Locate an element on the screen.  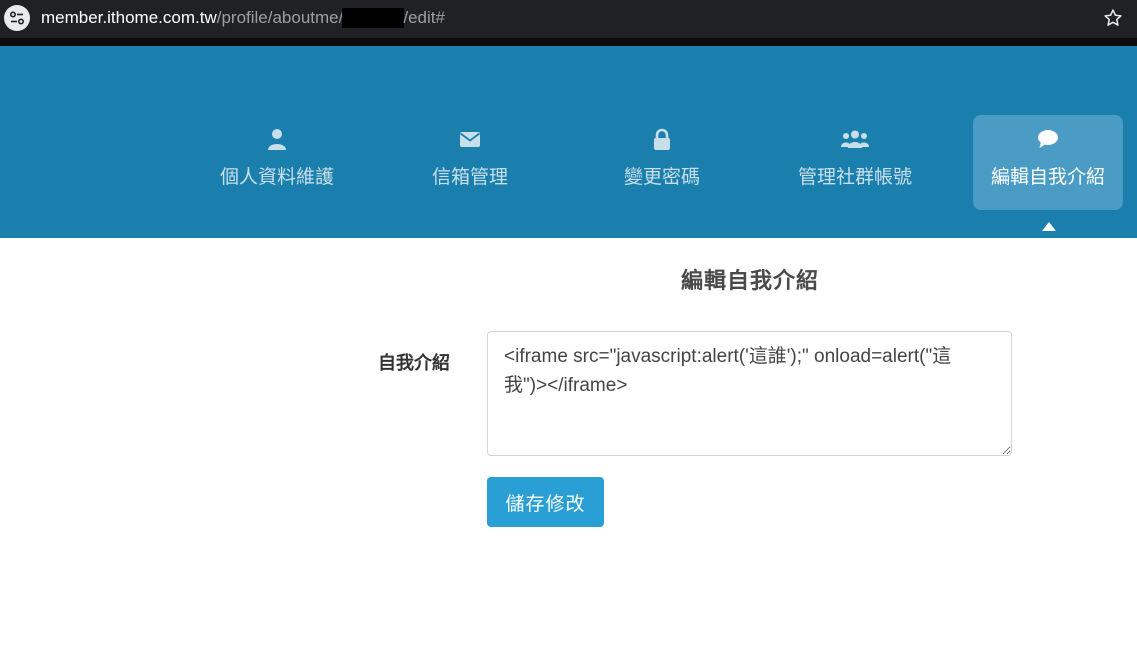
nav-item-aboutme: 編輯自我介紹 is located at coordinates (1048, 162).